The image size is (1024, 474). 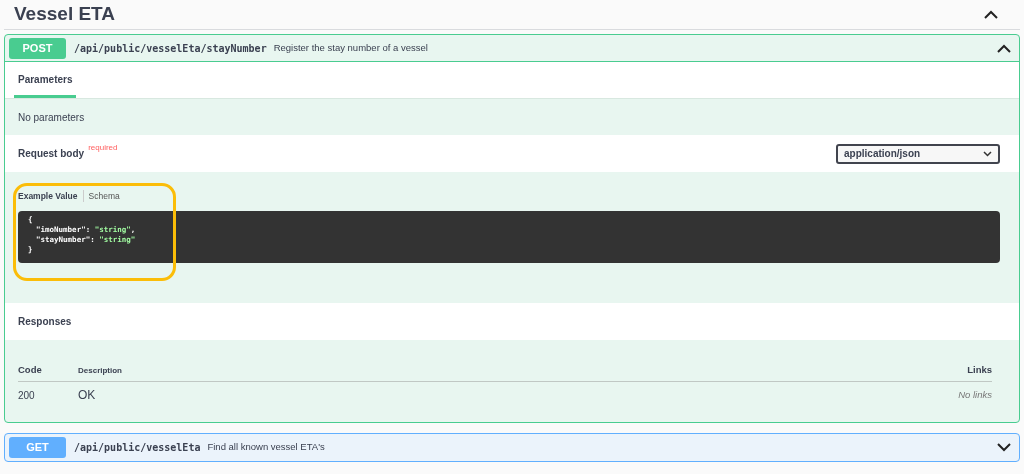 I want to click on section-title: Vessel ETA, so click(x=65, y=14).